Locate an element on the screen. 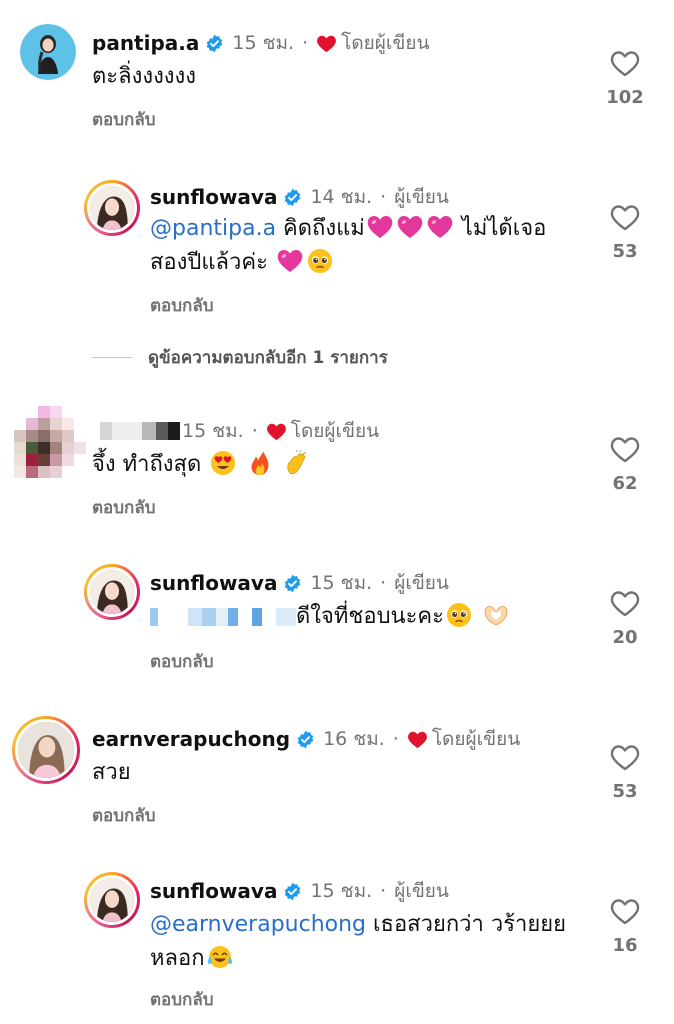 The height and width of the screenshot is (1024, 674). like-count: 102 is located at coordinates (625, 97).